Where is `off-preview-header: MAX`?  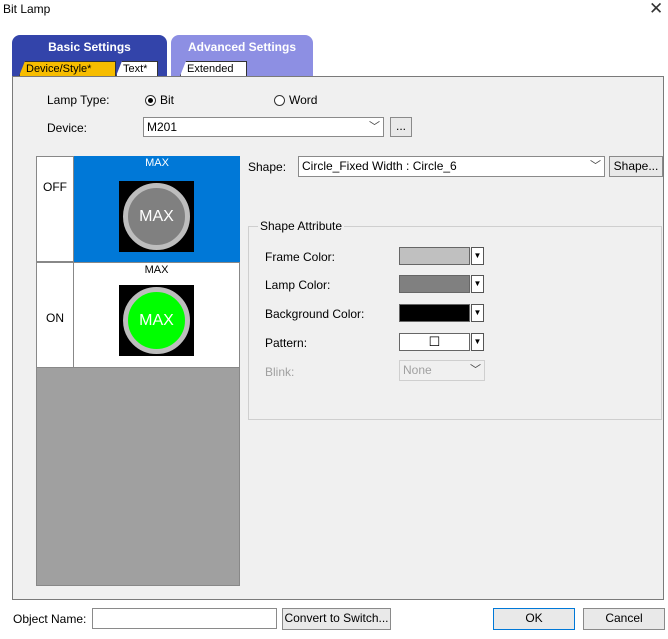
off-preview-header: MAX is located at coordinates (157, 163).